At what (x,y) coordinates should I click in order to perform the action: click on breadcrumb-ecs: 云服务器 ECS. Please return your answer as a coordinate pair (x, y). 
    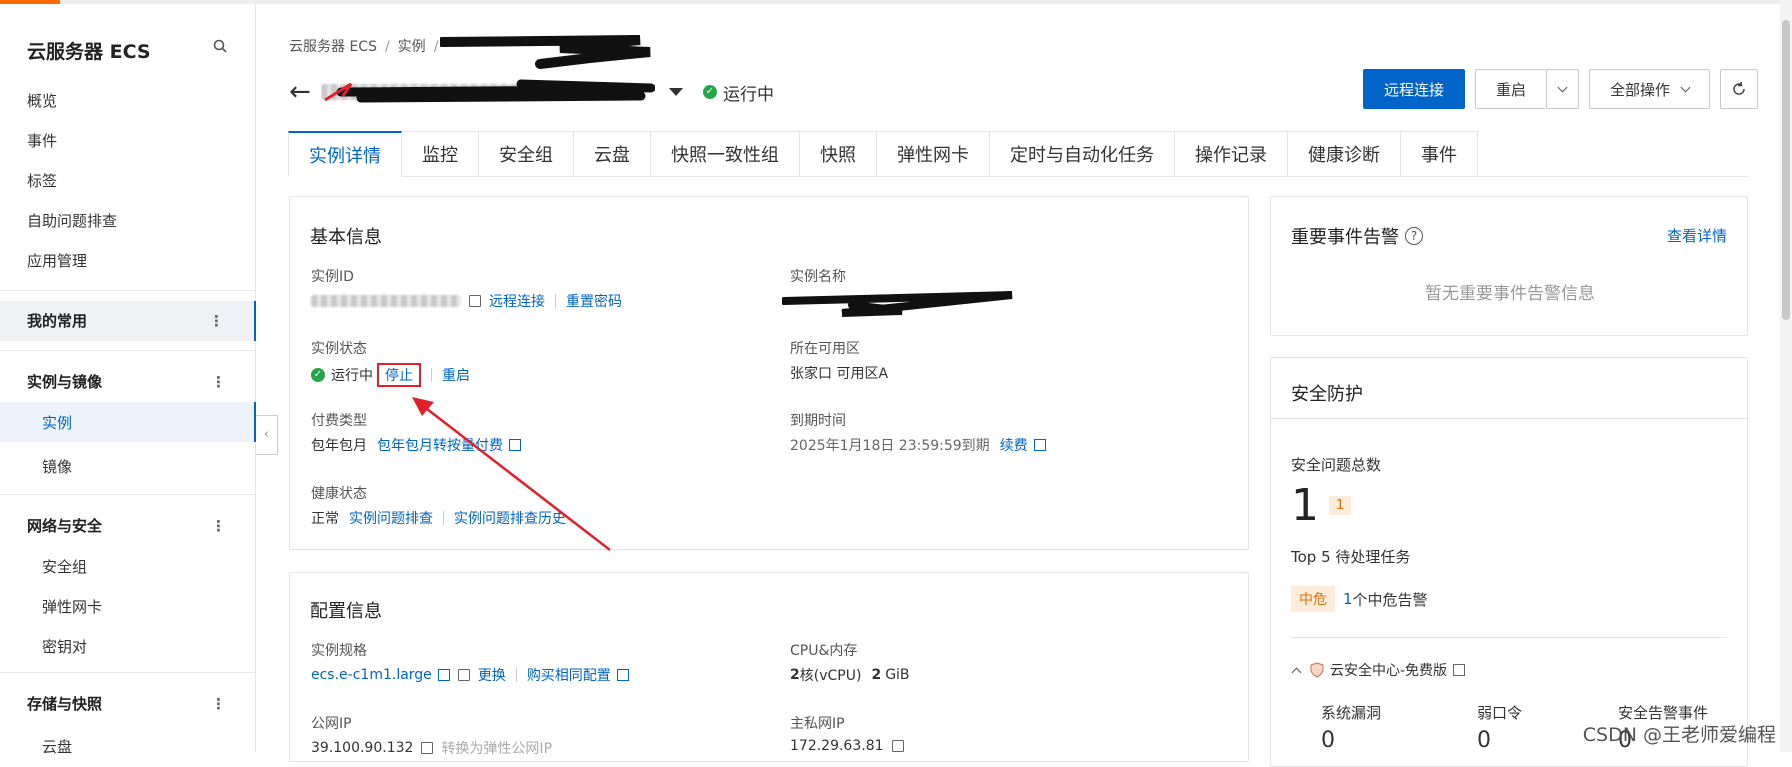
    Looking at the image, I should click on (333, 47).